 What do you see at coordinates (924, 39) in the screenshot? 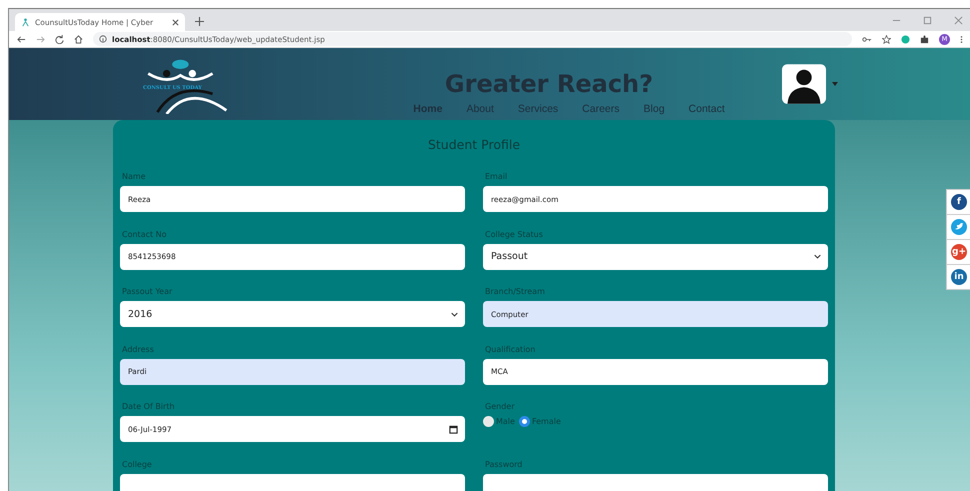
I see `puzzle-icon` at bounding box center [924, 39].